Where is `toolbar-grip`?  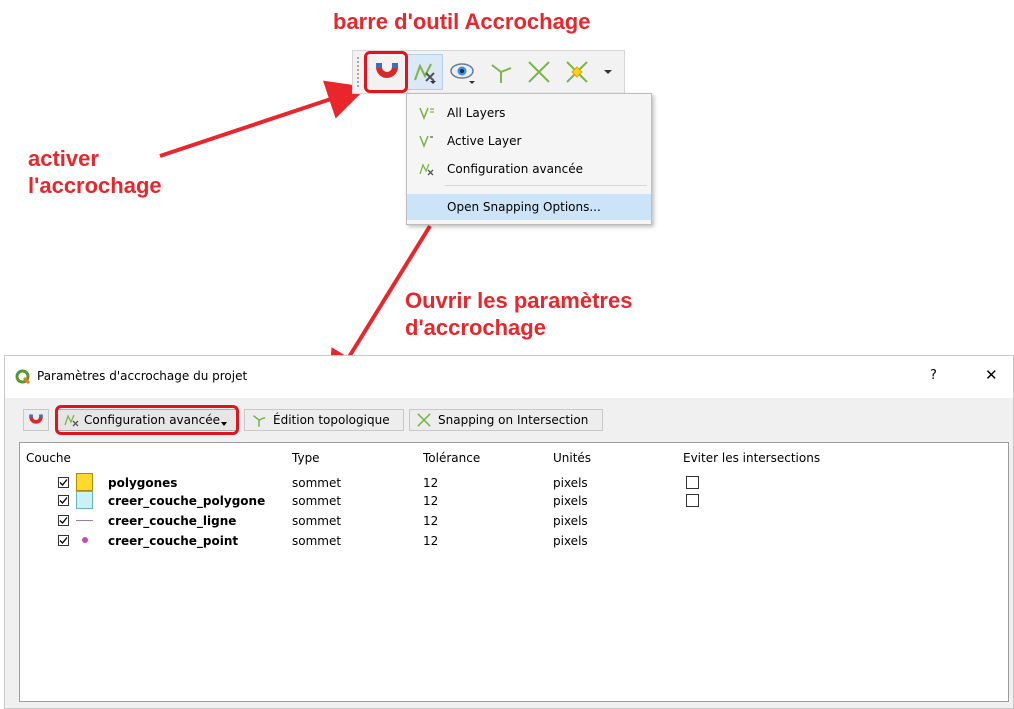
toolbar-grip is located at coordinates (360, 72).